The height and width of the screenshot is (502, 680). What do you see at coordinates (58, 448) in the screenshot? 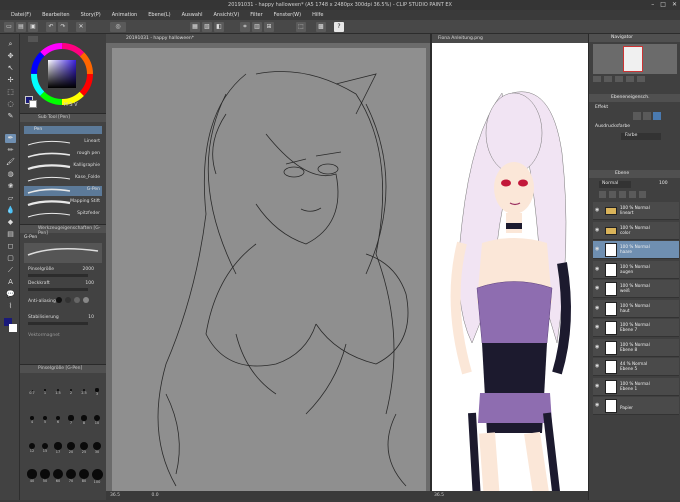
I see `brush-size-preset: 17` at bounding box center [58, 448].